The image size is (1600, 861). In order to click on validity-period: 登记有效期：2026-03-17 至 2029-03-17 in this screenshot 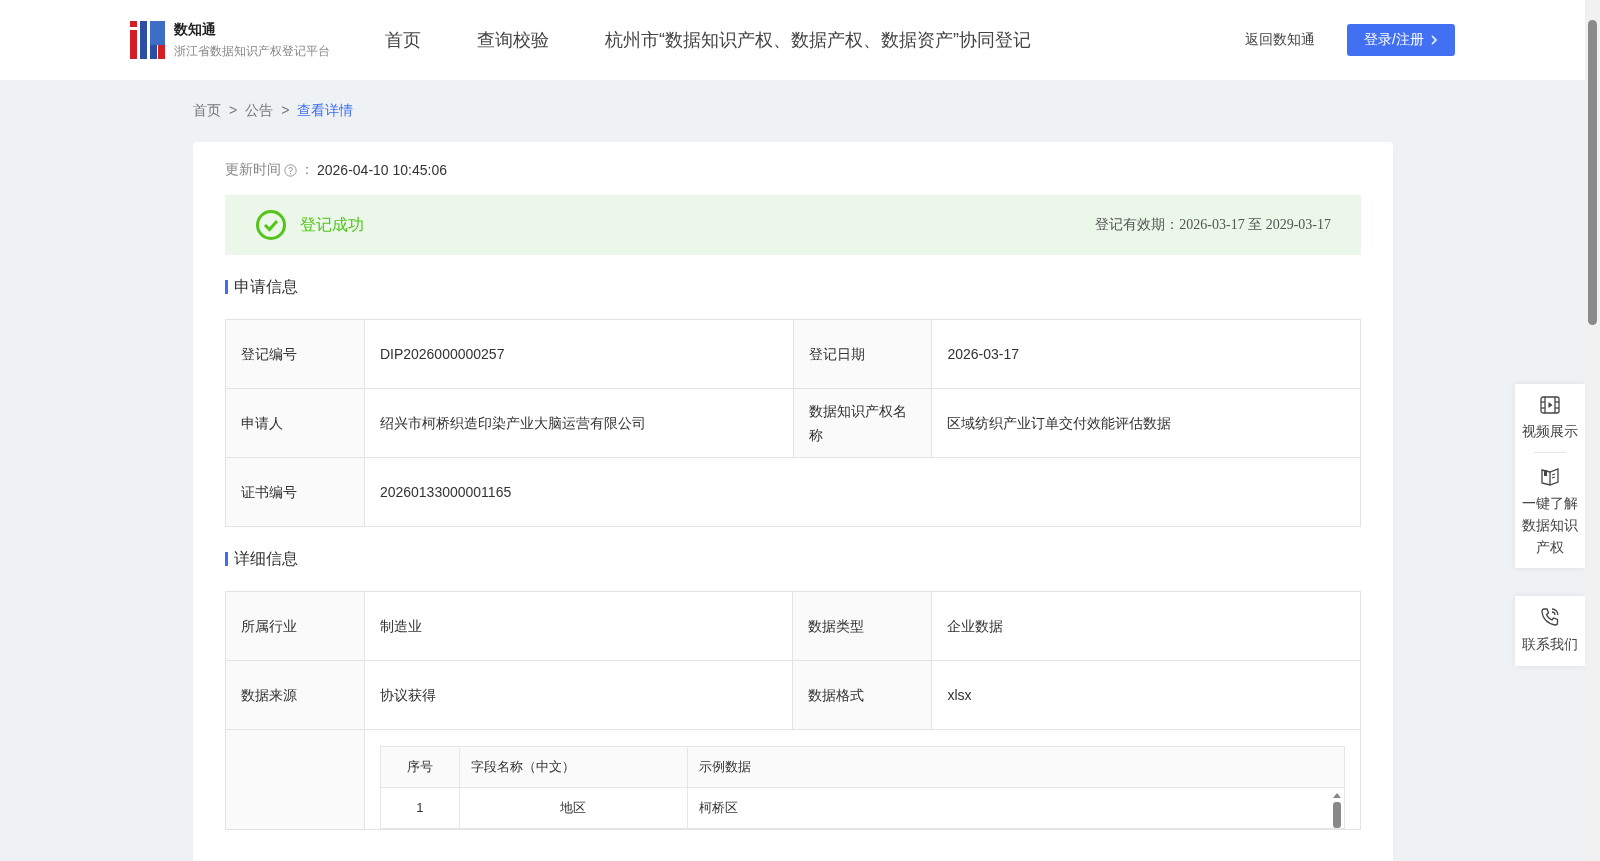, I will do `click(1213, 225)`.